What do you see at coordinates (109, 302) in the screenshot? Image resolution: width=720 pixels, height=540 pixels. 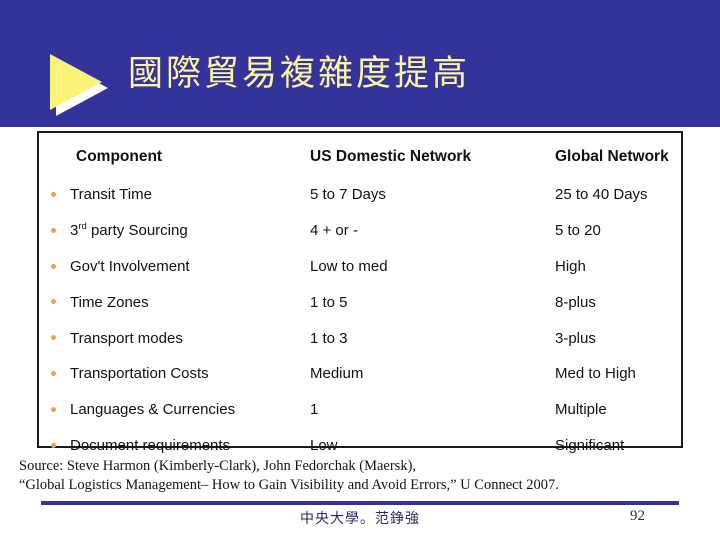 I see `cell-component: Time Zones` at bounding box center [109, 302].